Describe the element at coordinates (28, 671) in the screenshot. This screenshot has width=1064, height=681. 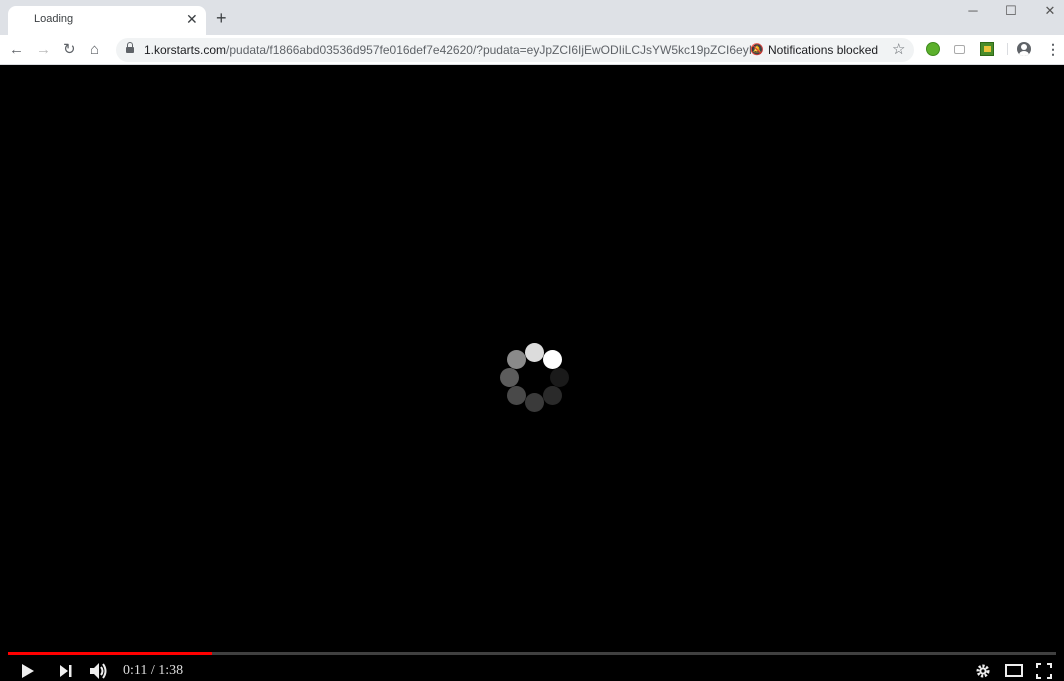
I see `play-icon` at that location.